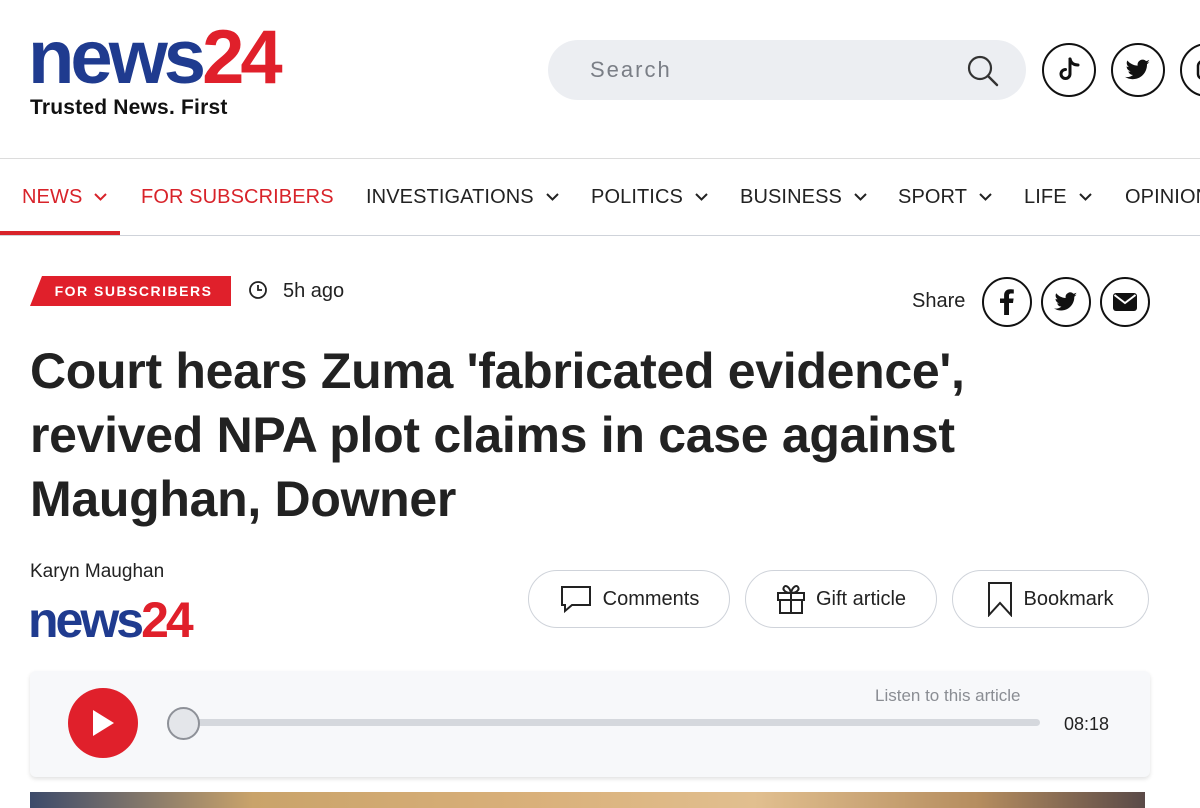  I want to click on nav-item-news: NEWS, so click(65, 197).